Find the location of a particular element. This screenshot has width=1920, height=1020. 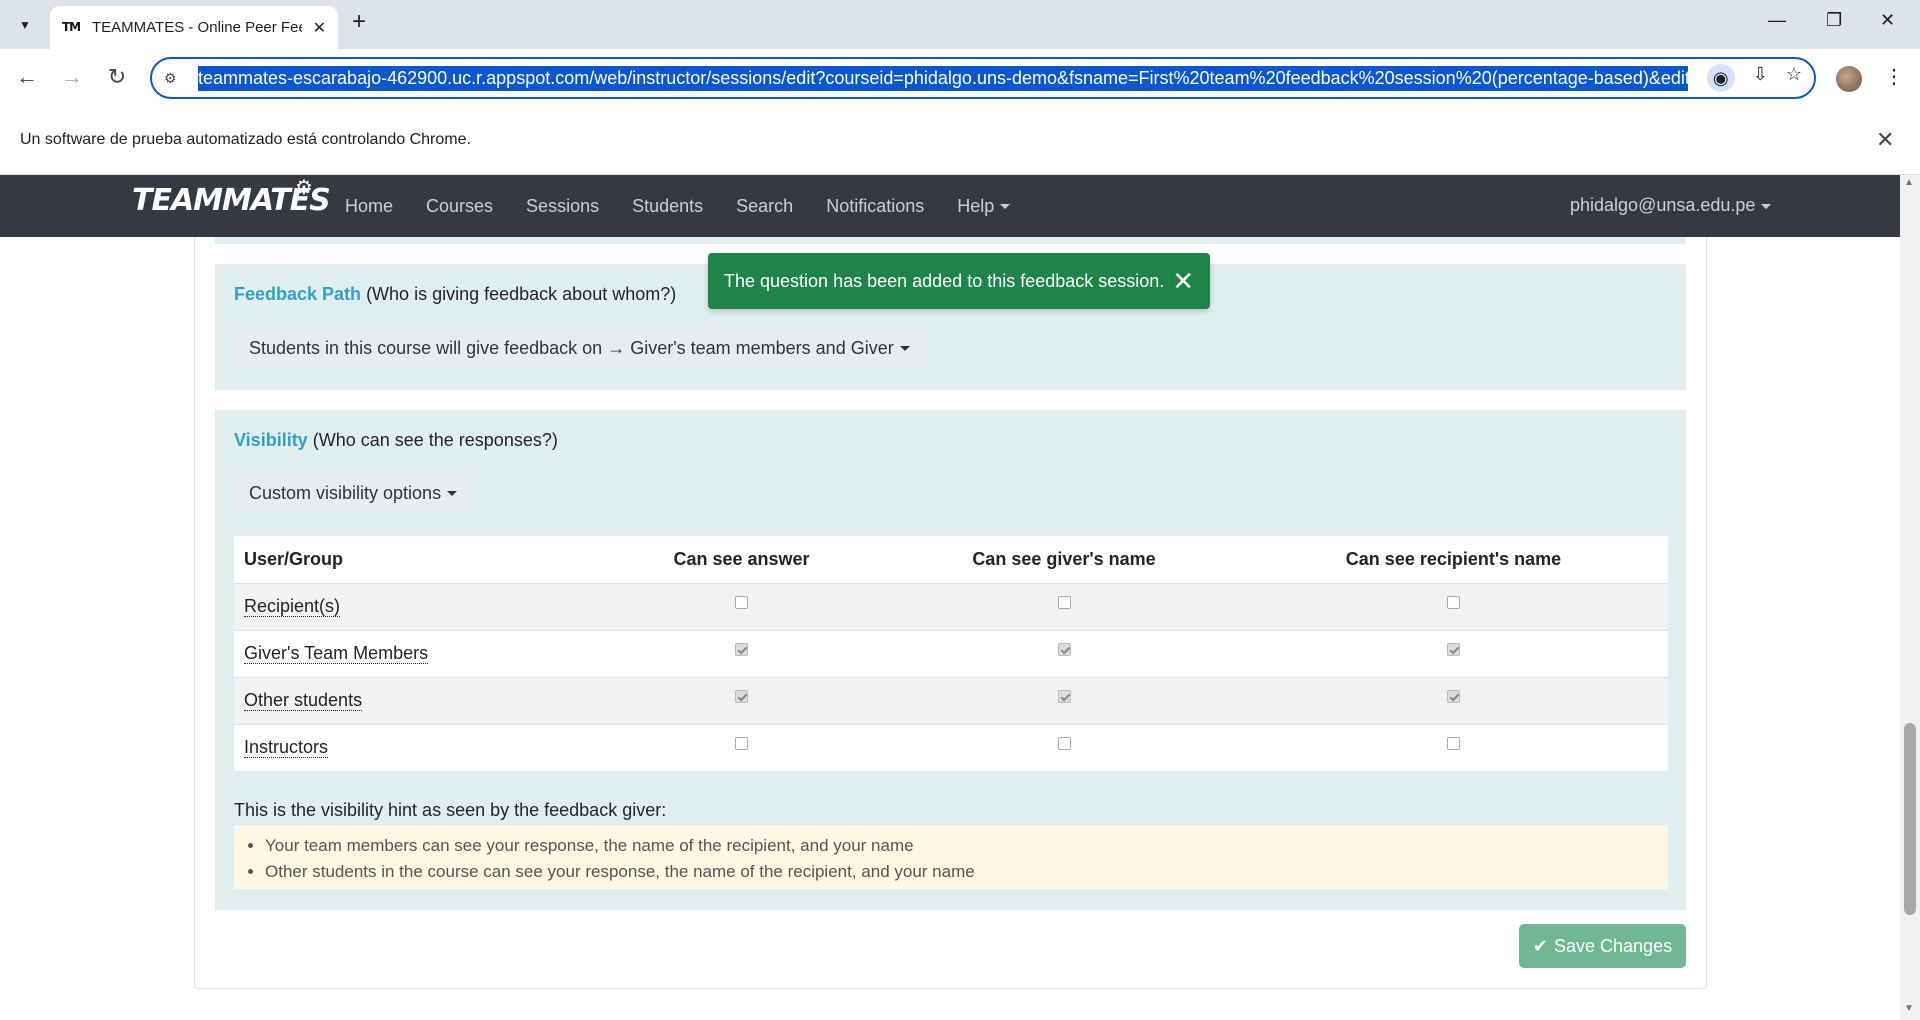

scroll-up-arrow-icon: ▲ is located at coordinates (1909, 182).